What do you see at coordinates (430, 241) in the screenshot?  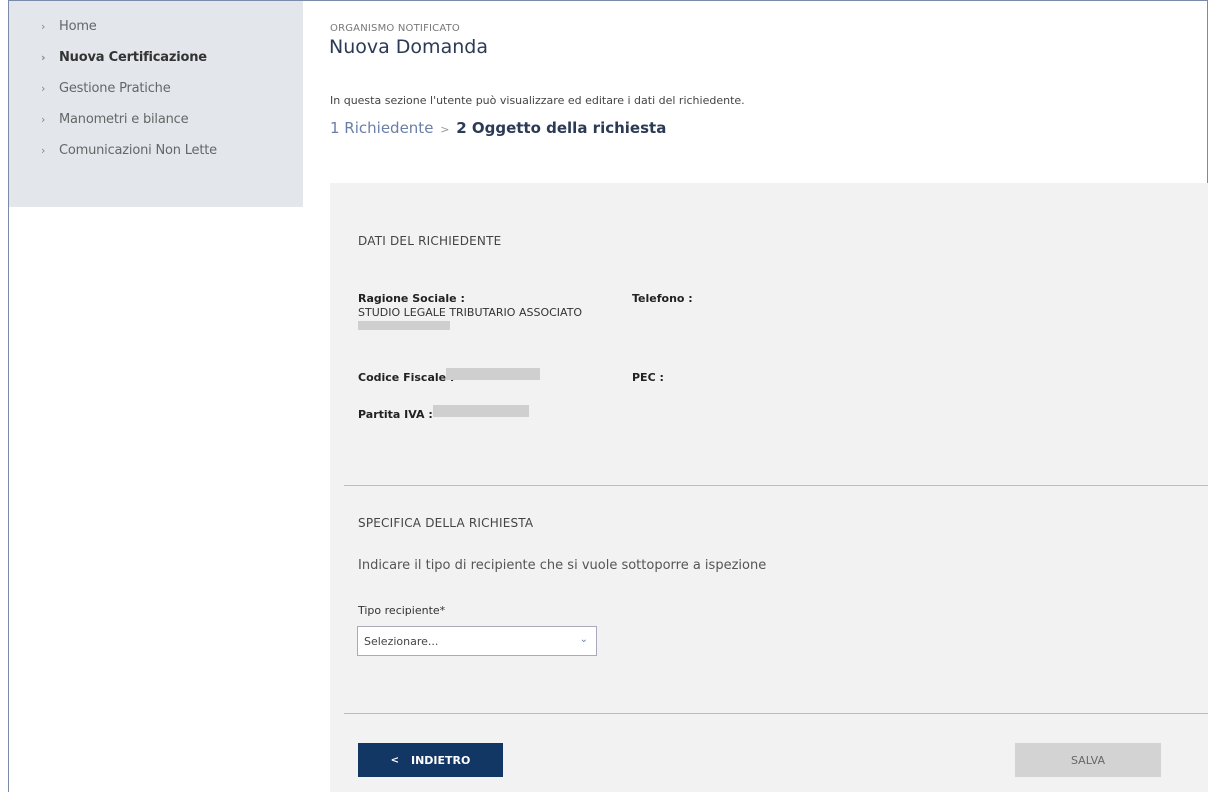 I see `section-title-richiedente: DATI DEL RICHIEDENTE` at bounding box center [430, 241].